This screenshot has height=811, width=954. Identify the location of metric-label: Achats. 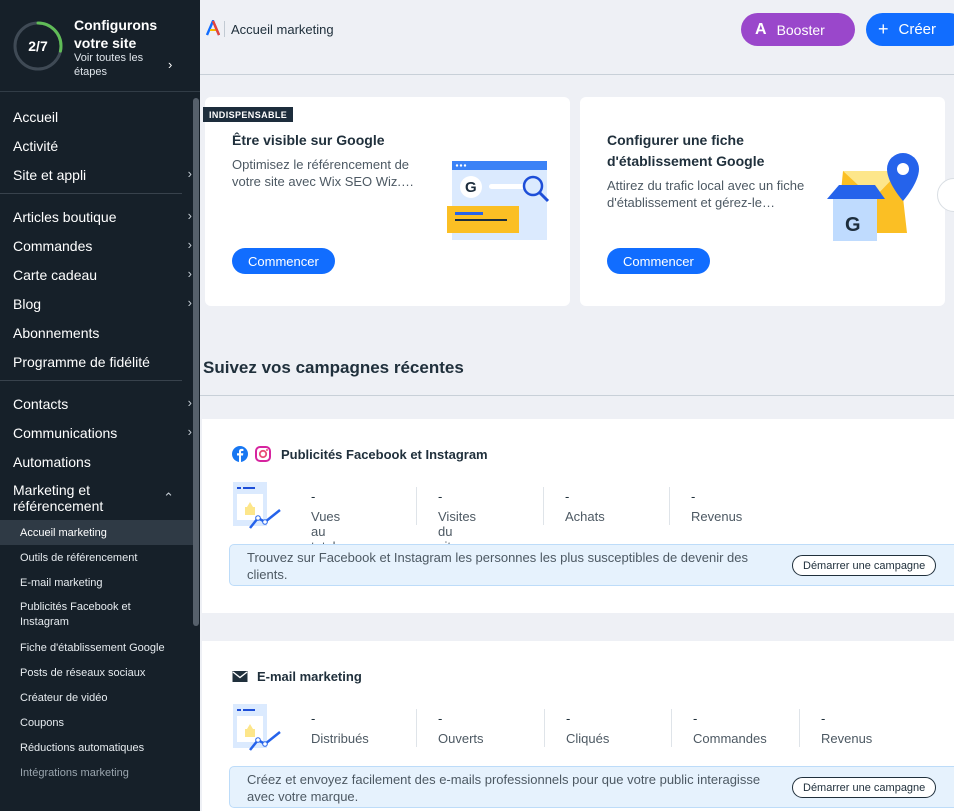
(585, 516).